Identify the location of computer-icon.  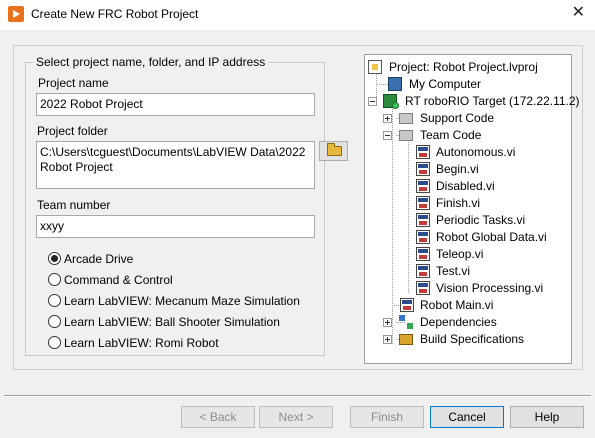
(395, 84).